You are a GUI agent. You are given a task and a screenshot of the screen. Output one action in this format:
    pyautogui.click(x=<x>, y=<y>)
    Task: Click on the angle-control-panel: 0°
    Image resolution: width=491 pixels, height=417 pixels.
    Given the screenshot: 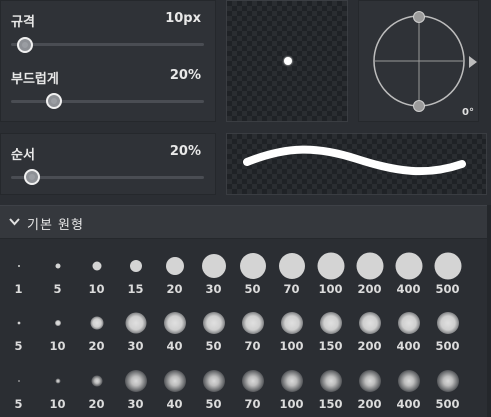 What is the action you would take?
    pyautogui.click(x=418, y=61)
    